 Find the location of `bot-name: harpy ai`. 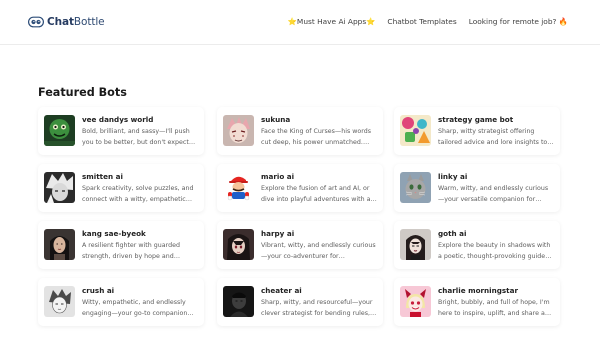

bot-name: harpy ai is located at coordinates (278, 233).